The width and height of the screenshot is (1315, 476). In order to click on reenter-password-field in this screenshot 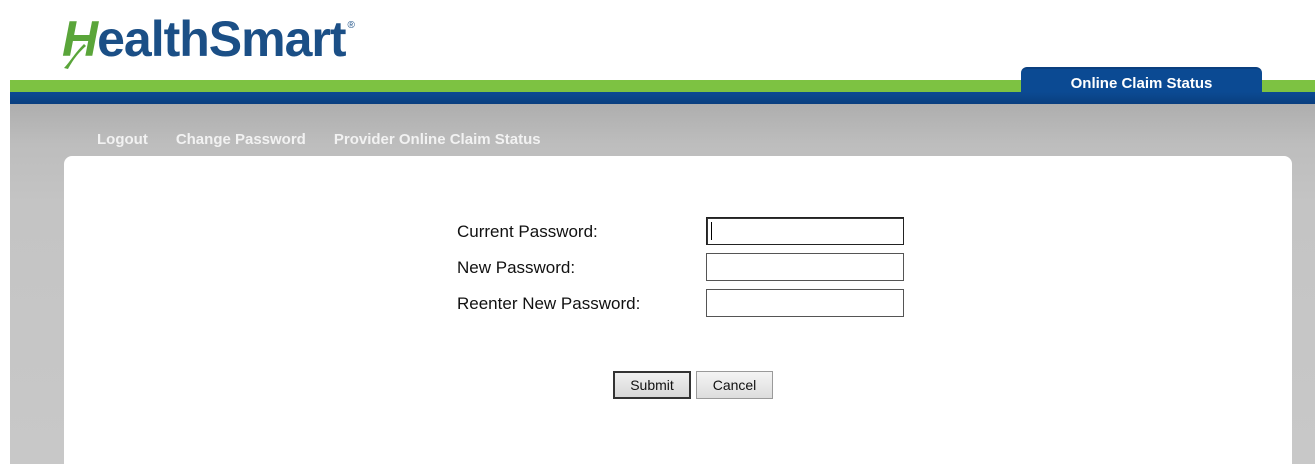, I will do `click(805, 303)`.